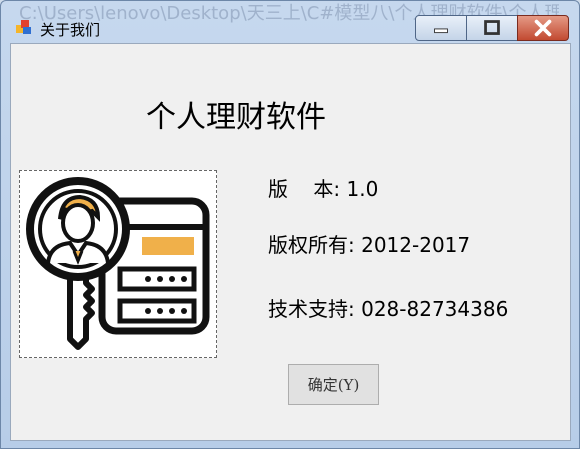 The image size is (580, 449). Describe the element at coordinates (333, 384) in the screenshot. I see `ok-button: 确定(Y)` at that location.